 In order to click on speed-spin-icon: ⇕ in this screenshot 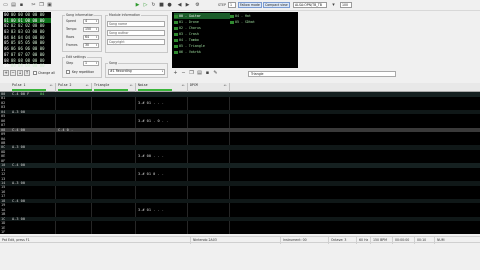, I will do `click(96, 21)`.